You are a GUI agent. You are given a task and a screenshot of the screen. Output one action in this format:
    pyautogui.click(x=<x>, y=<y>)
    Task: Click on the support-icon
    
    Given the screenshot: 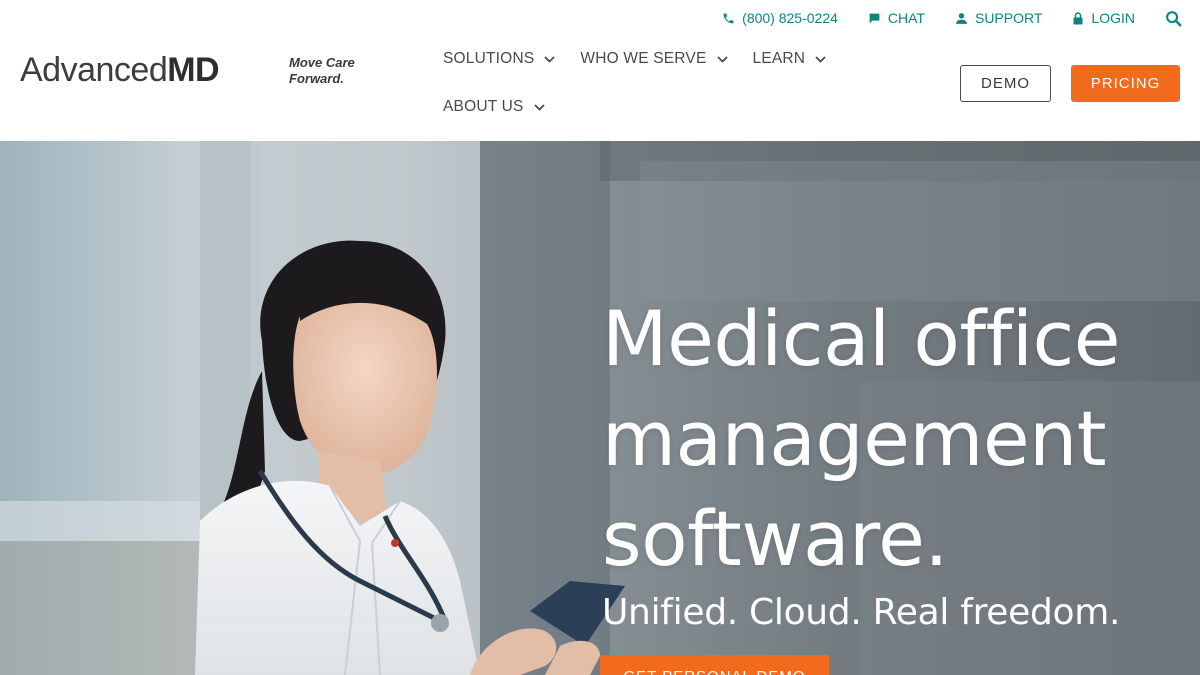 What is the action you would take?
    pyautogui.click(x=961, y=18)
    